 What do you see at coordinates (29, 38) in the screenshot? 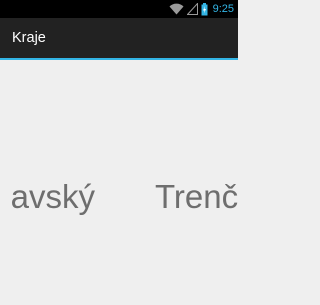
I see `action-bar-title: Kraje` at bounding box center [29, 38].